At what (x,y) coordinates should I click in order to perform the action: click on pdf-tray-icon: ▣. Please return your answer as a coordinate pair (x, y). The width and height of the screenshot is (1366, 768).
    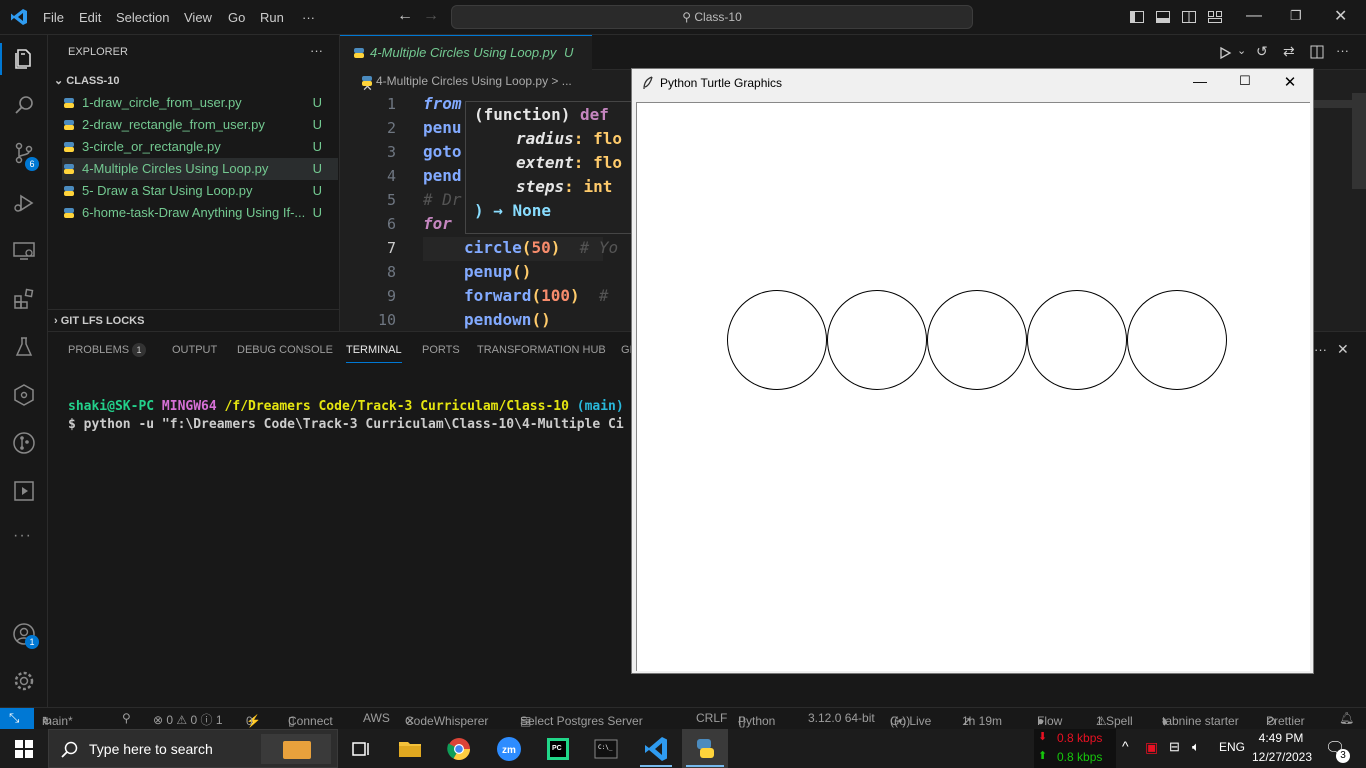
    Looking at the image, I should click on (1151, 747).